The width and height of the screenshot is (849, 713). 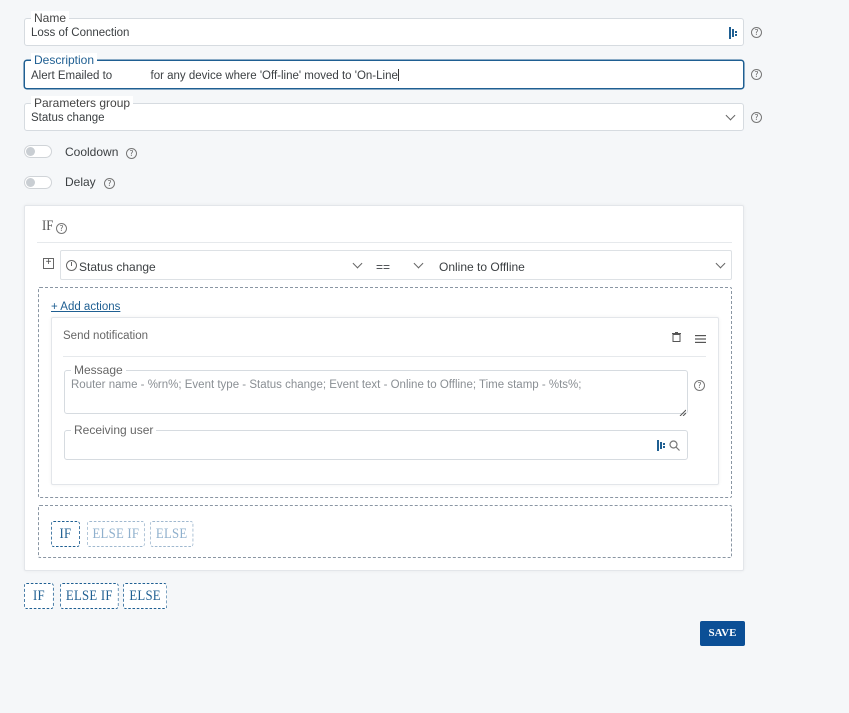 What do you see at coordinates (65, 534) in the screenshot?
I see `inner-if-button: IF` at bounding box center [65, 534].